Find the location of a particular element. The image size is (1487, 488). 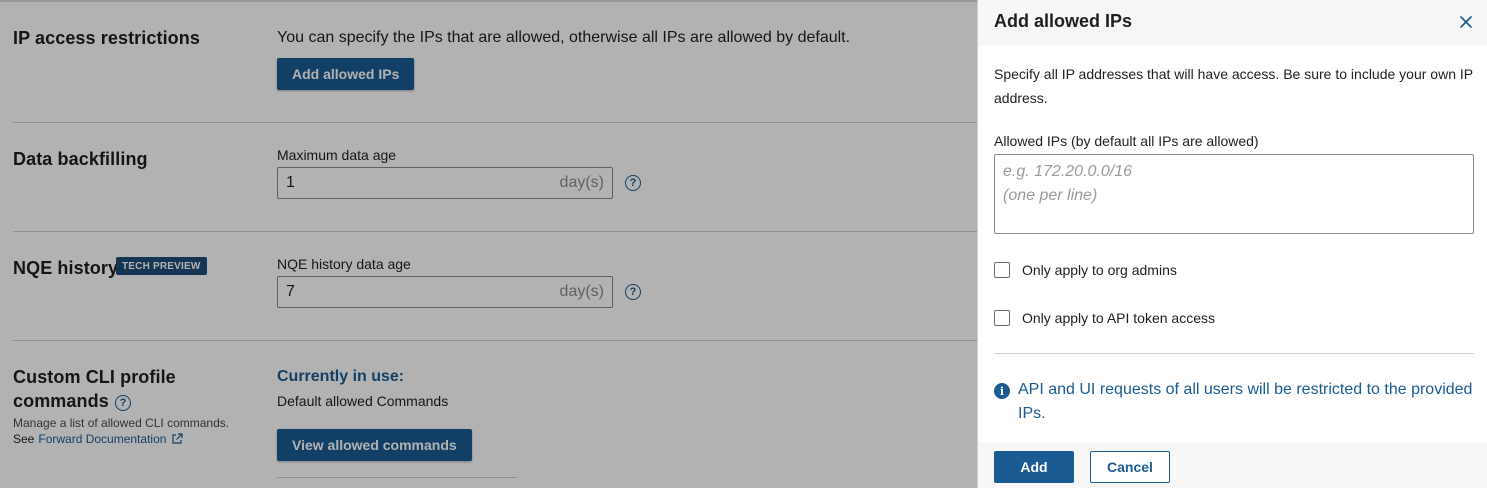

dialog-footer: Add Cancel is located at coordinates (1232, 465).